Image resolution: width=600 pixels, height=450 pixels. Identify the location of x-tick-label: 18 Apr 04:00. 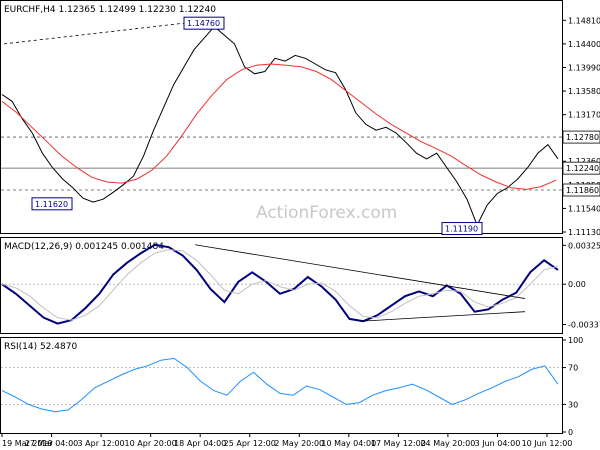
(200, 443).